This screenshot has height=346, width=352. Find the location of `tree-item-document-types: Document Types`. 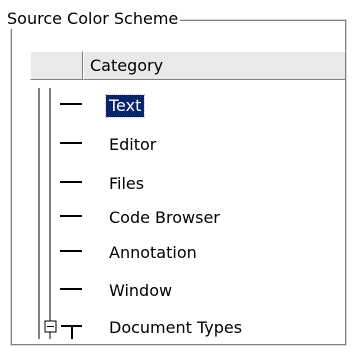

tree-item-document-types: Document Types is located at coordinates (188, 328).